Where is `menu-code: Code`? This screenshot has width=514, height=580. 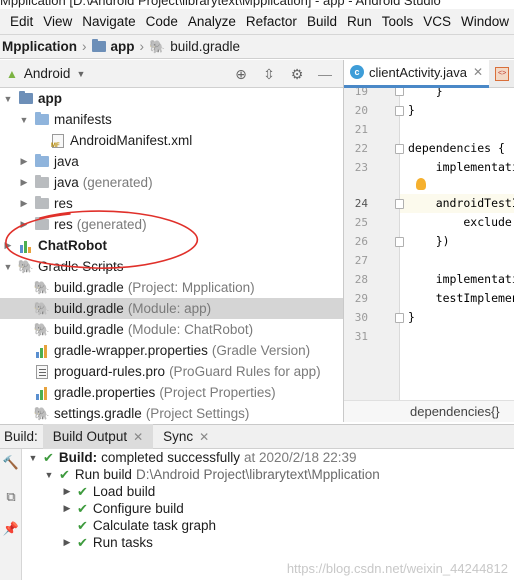
menu-code: Code is located at coordinates (162, 21).